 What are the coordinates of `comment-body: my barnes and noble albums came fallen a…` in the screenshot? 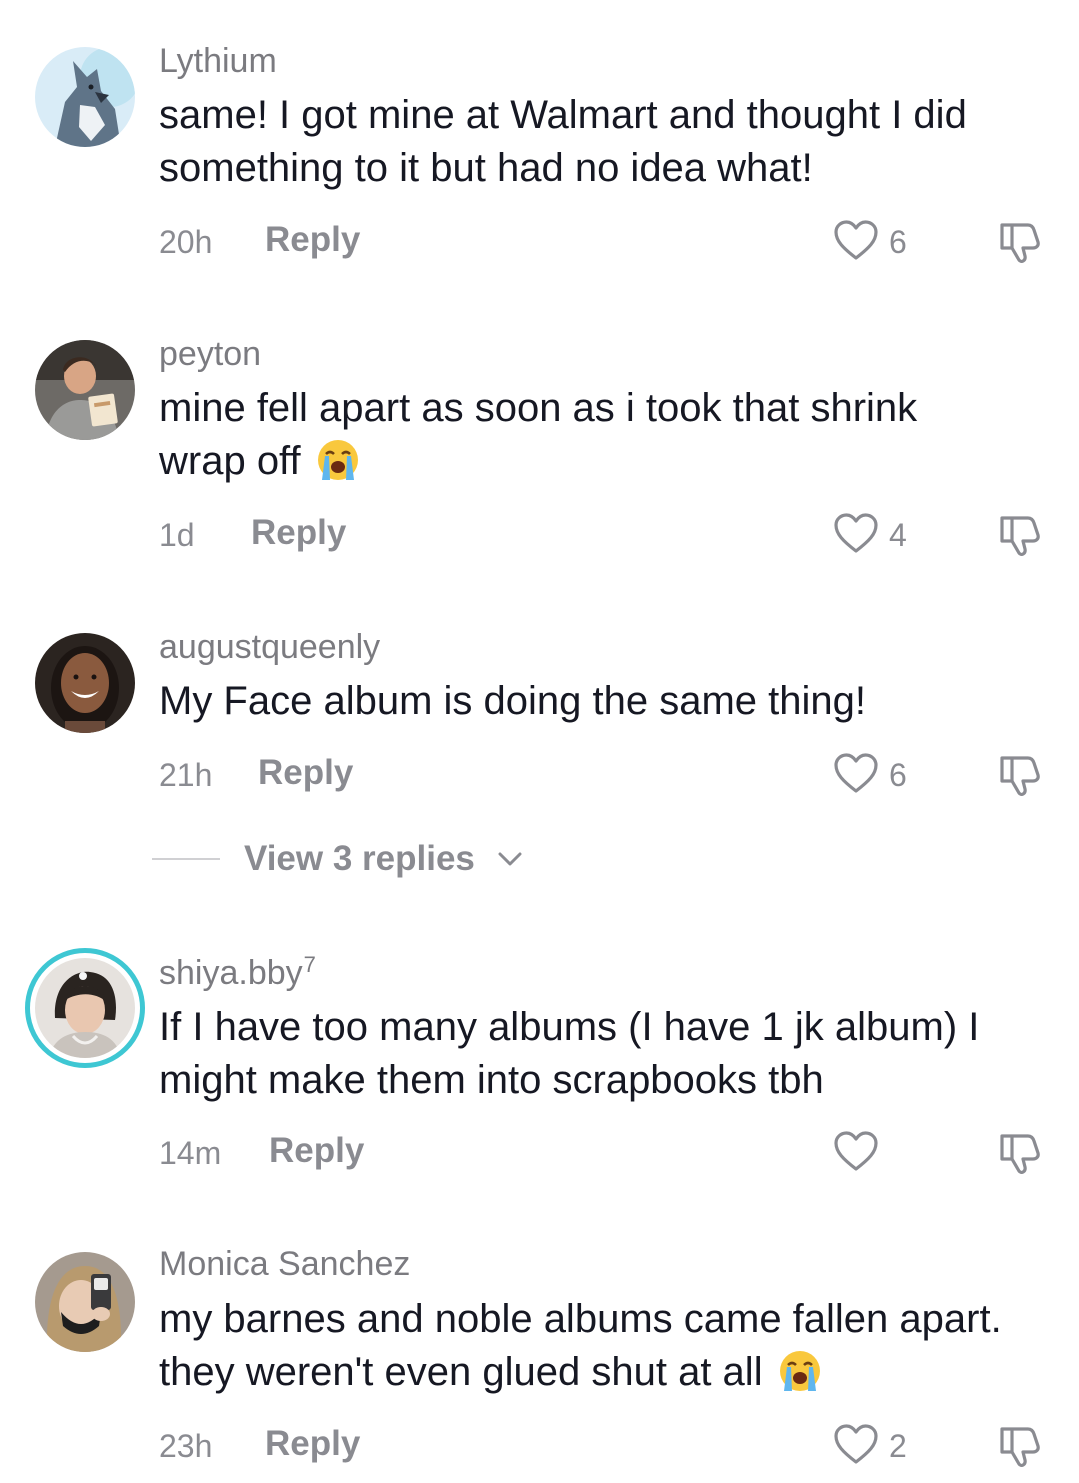 It's located at (580, 1345).